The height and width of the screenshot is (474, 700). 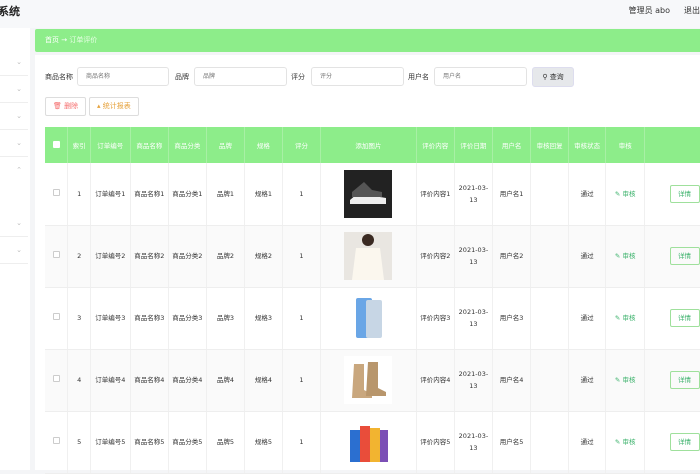 What do you see at coordinates (79, 194) in the screenshot?
I see `cell-index: 1` at bounding box center [79, 194].